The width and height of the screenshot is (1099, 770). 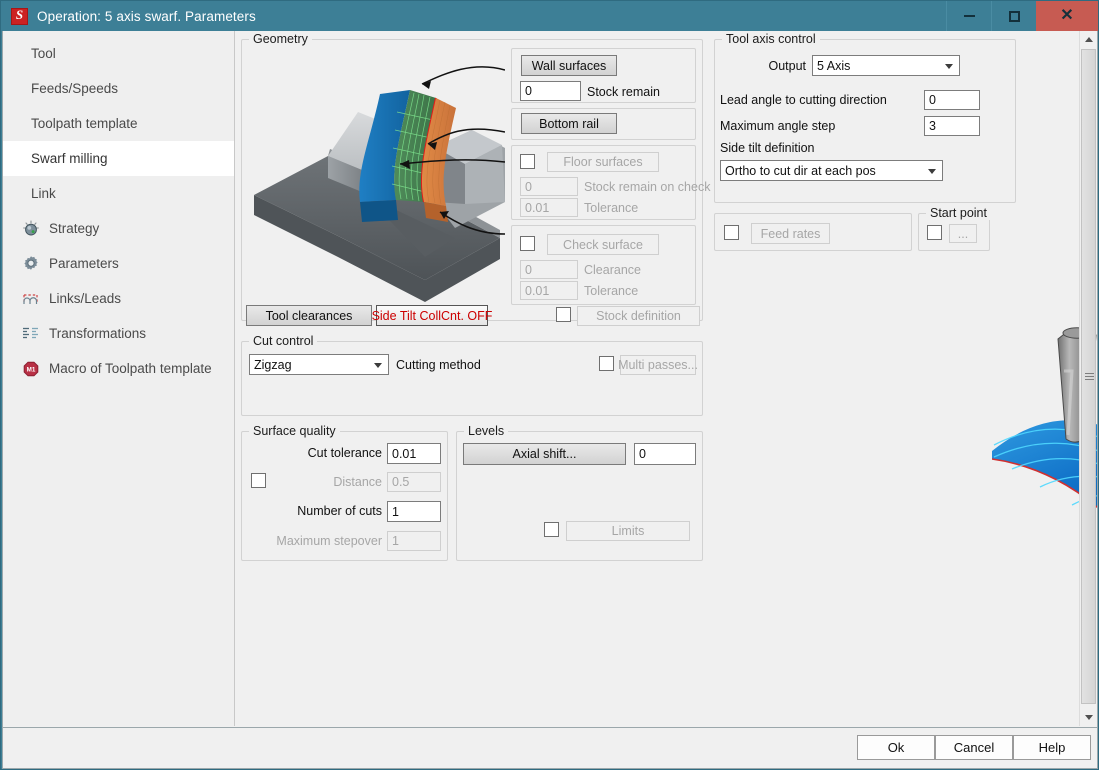 What do you see at coordinates (432, 315) in the screenshot?
I see `side-tilt-collcnt-button: Side Tilt CollCnt. OFF` at bounding box center [432, 315].